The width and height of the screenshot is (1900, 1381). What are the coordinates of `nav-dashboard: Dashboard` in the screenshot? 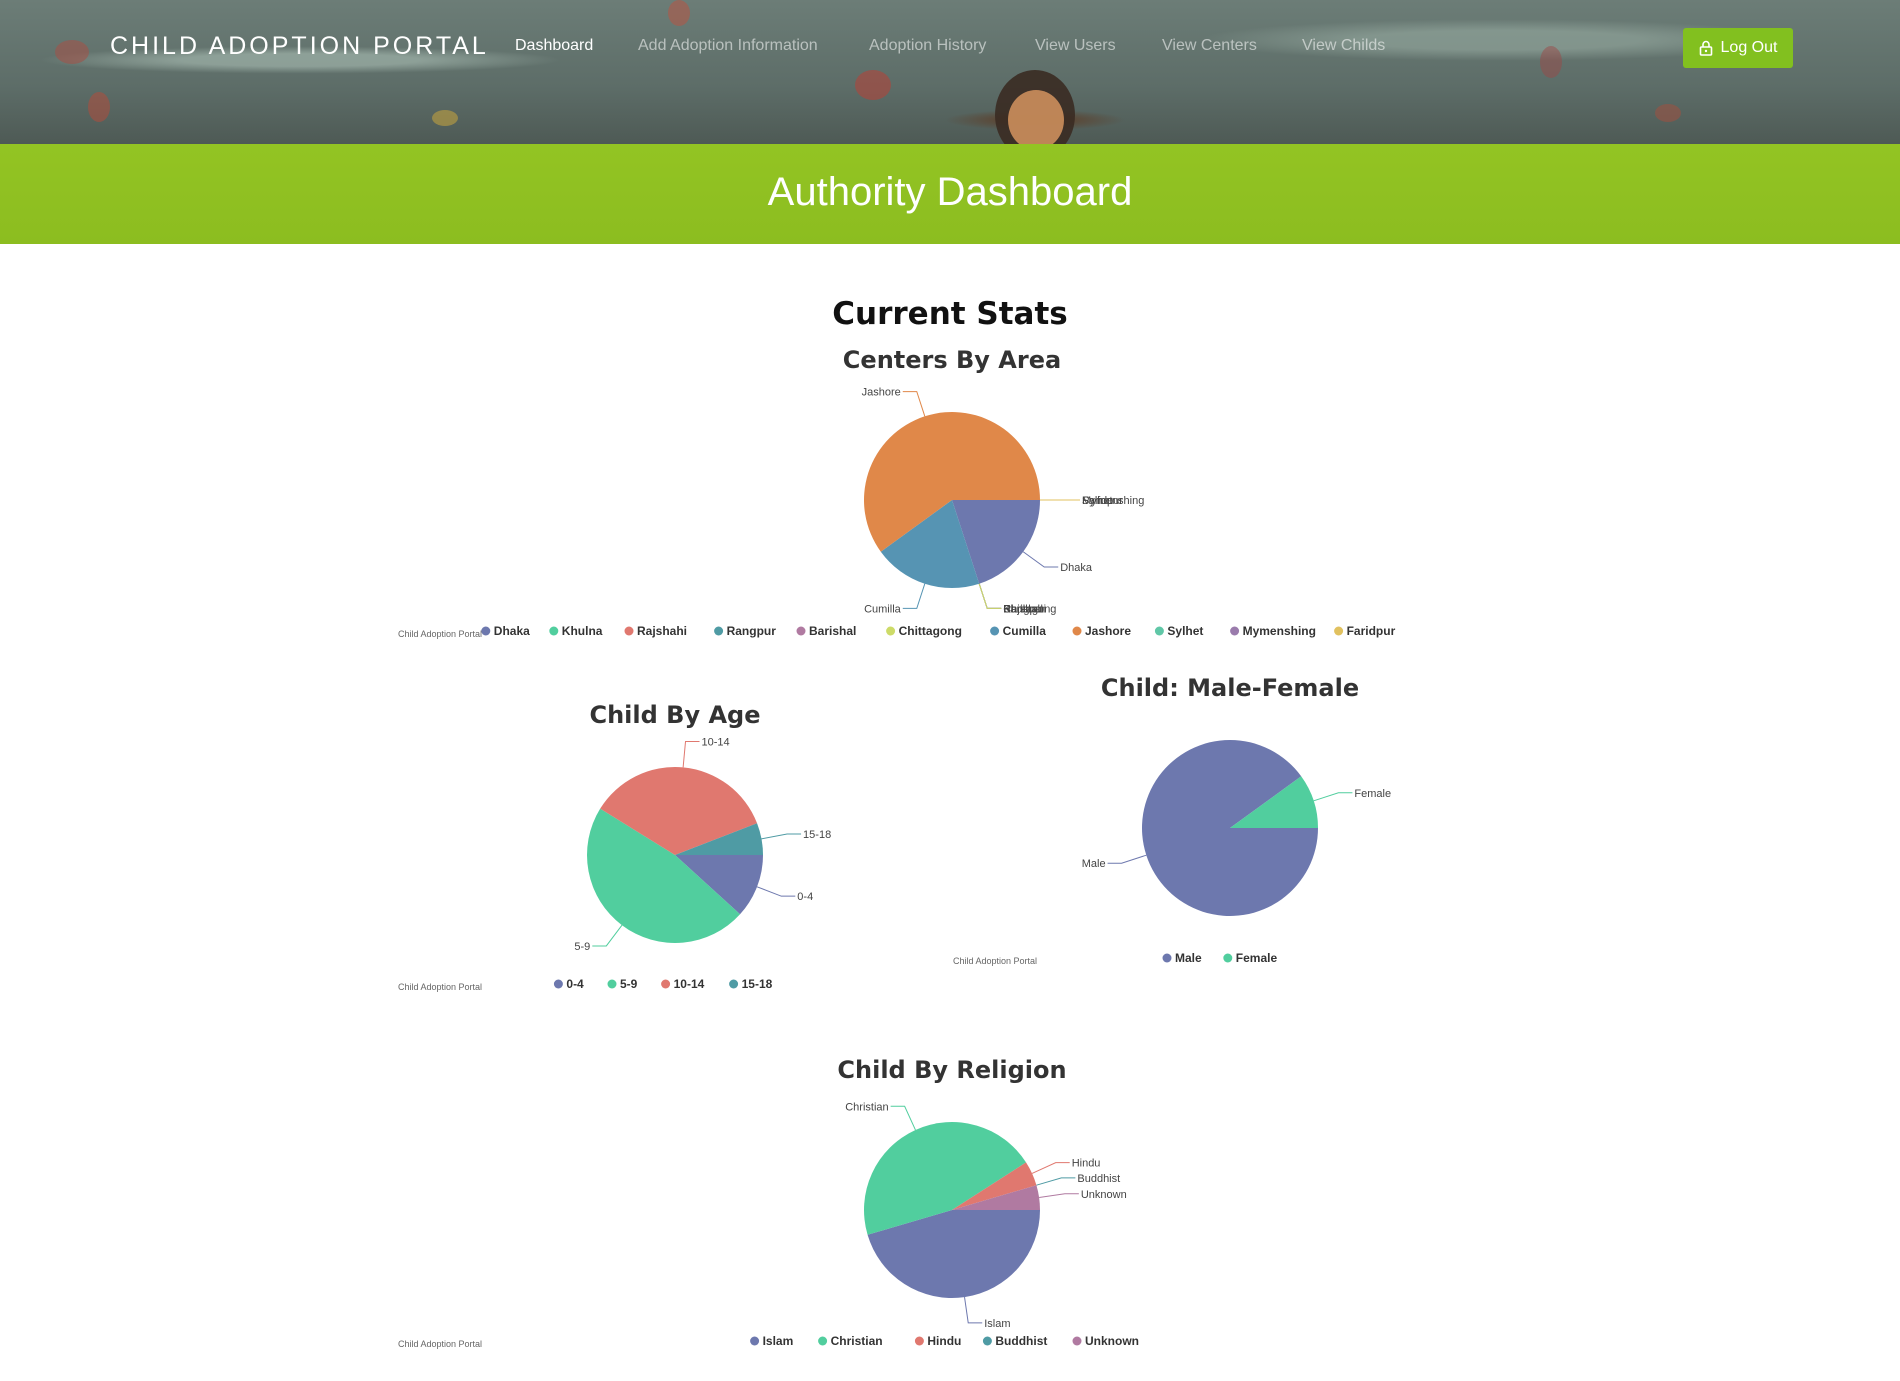 It's located at (554, 46).